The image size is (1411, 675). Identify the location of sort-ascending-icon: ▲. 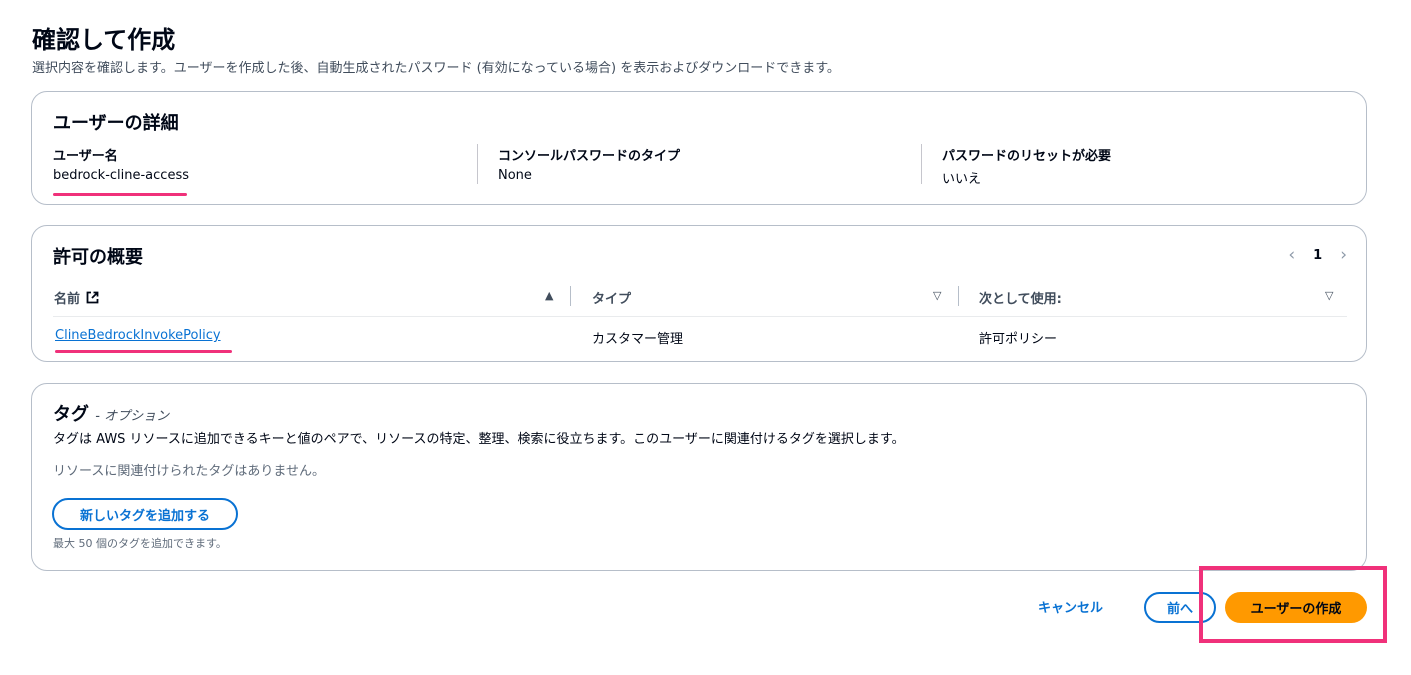
(549, 295).